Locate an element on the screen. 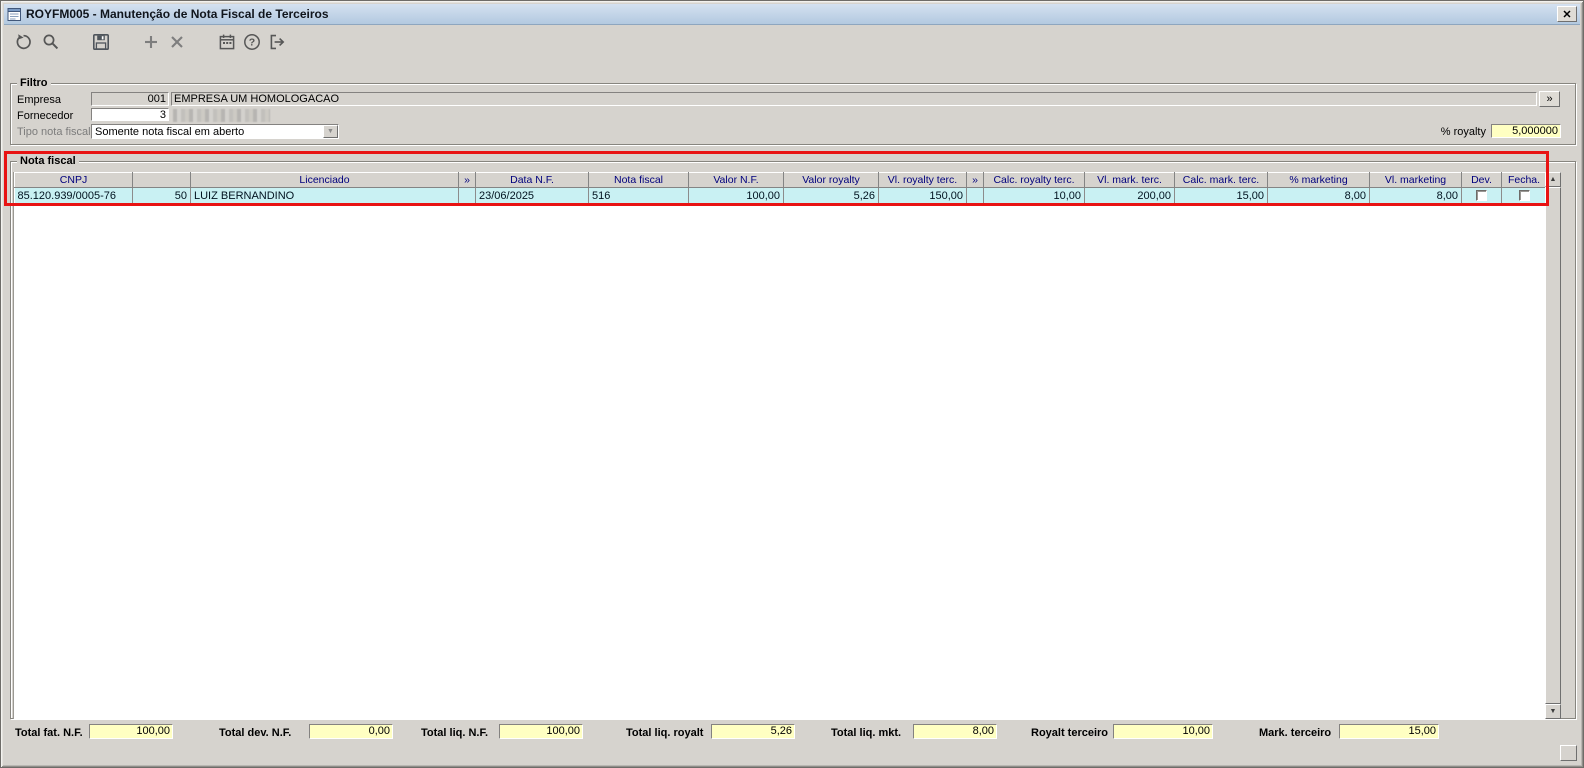 Image resolution: width=1584 pixels, height=768 pixels. cell-cnpj: 85.120.939/0005-76 is located at coordinates (73, 195).